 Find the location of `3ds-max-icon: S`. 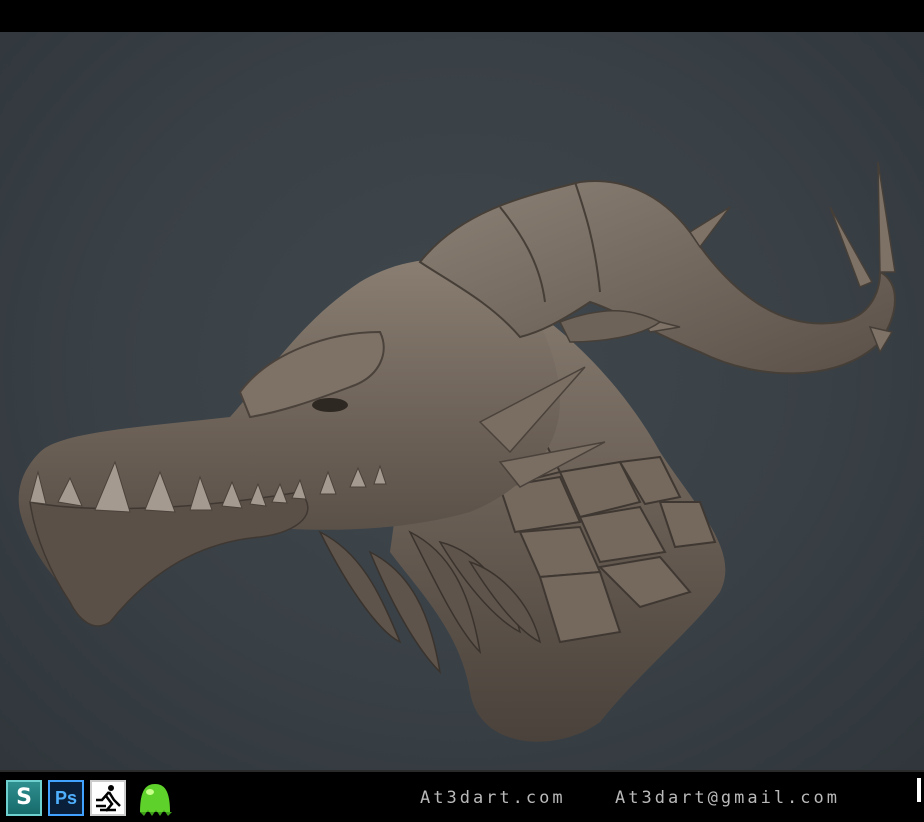

3ds-max-icon: S is located at coordinates (24, 798).